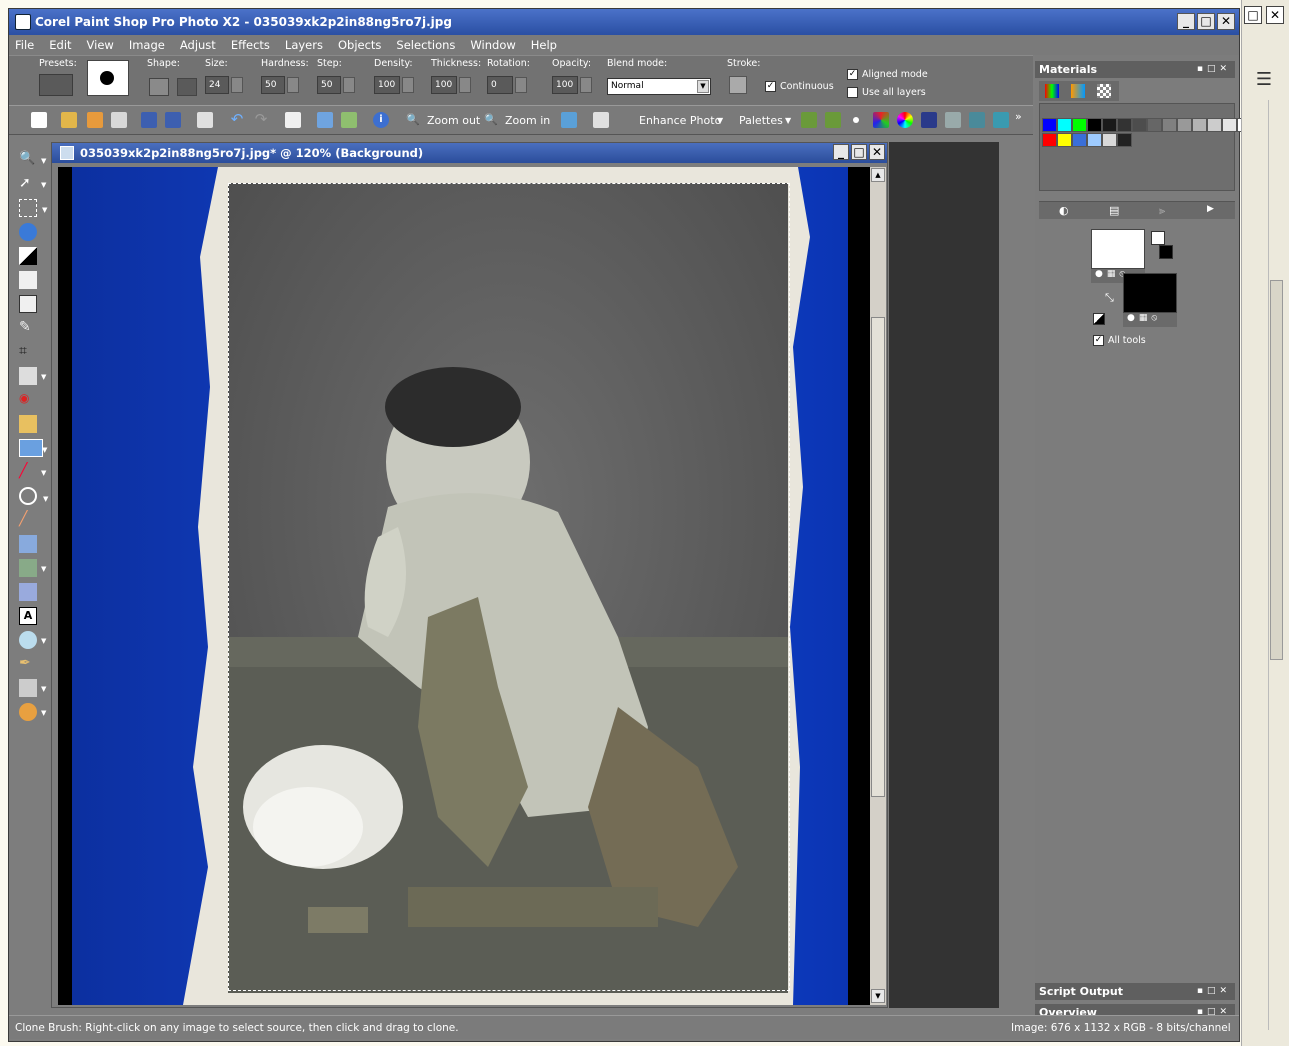 The height and width of the screenshot is (1046, 1289). I want to click on panel-controls-icon: ▪□✕, so click(1214, 69).